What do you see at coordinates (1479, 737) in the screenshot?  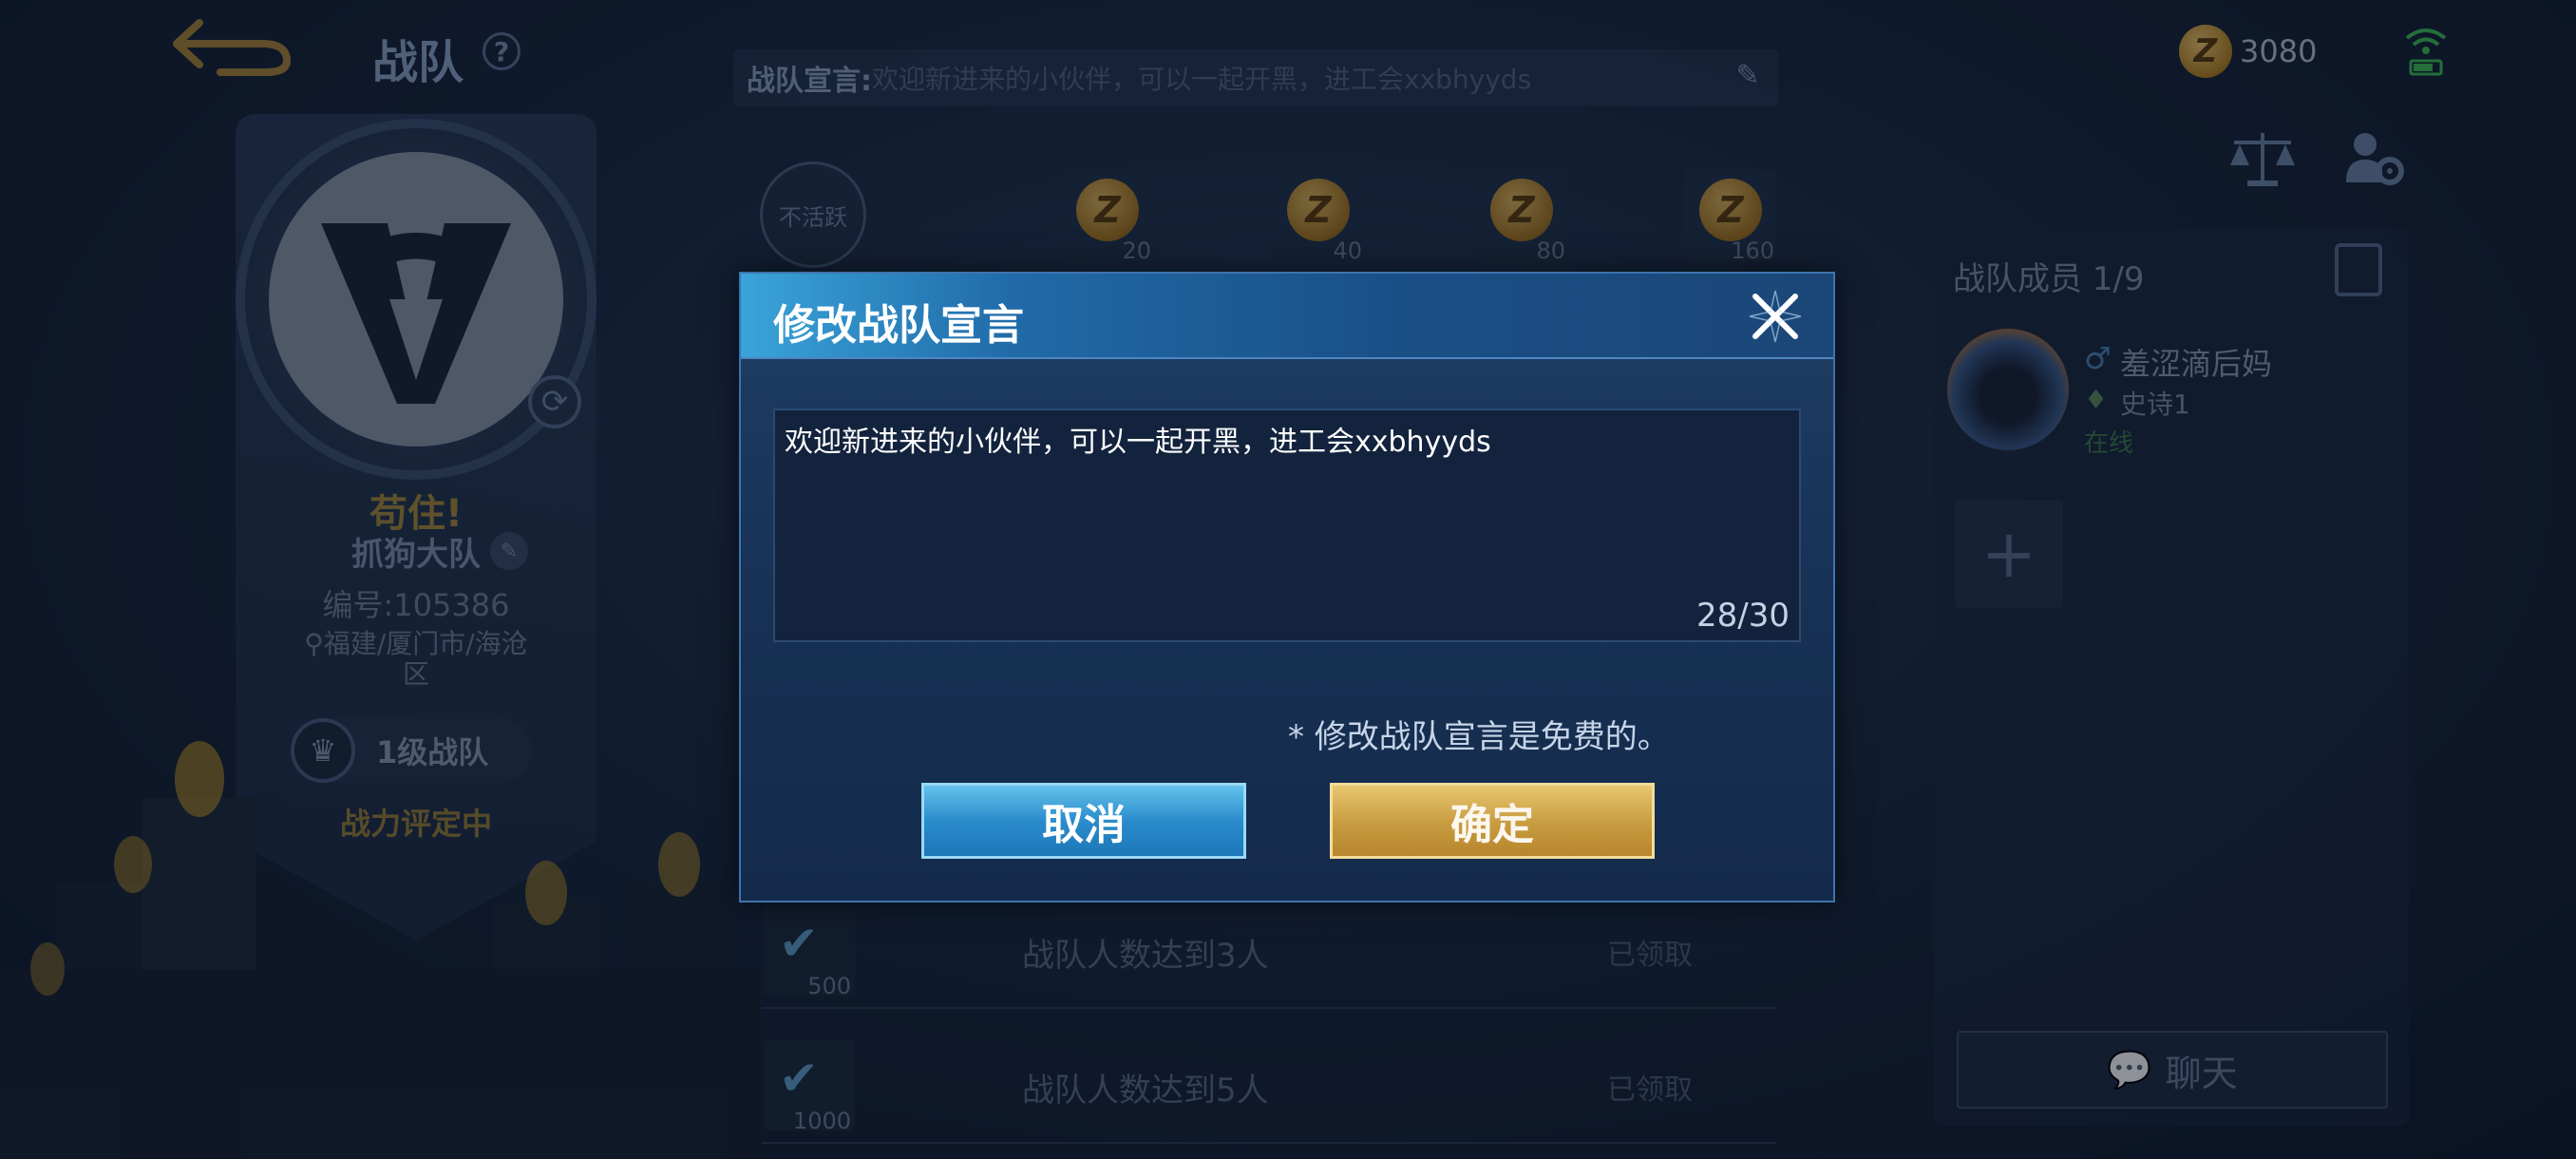 I see `free-note: * 修改战队宣言是免费的。` at bounding box center [1479, 737].